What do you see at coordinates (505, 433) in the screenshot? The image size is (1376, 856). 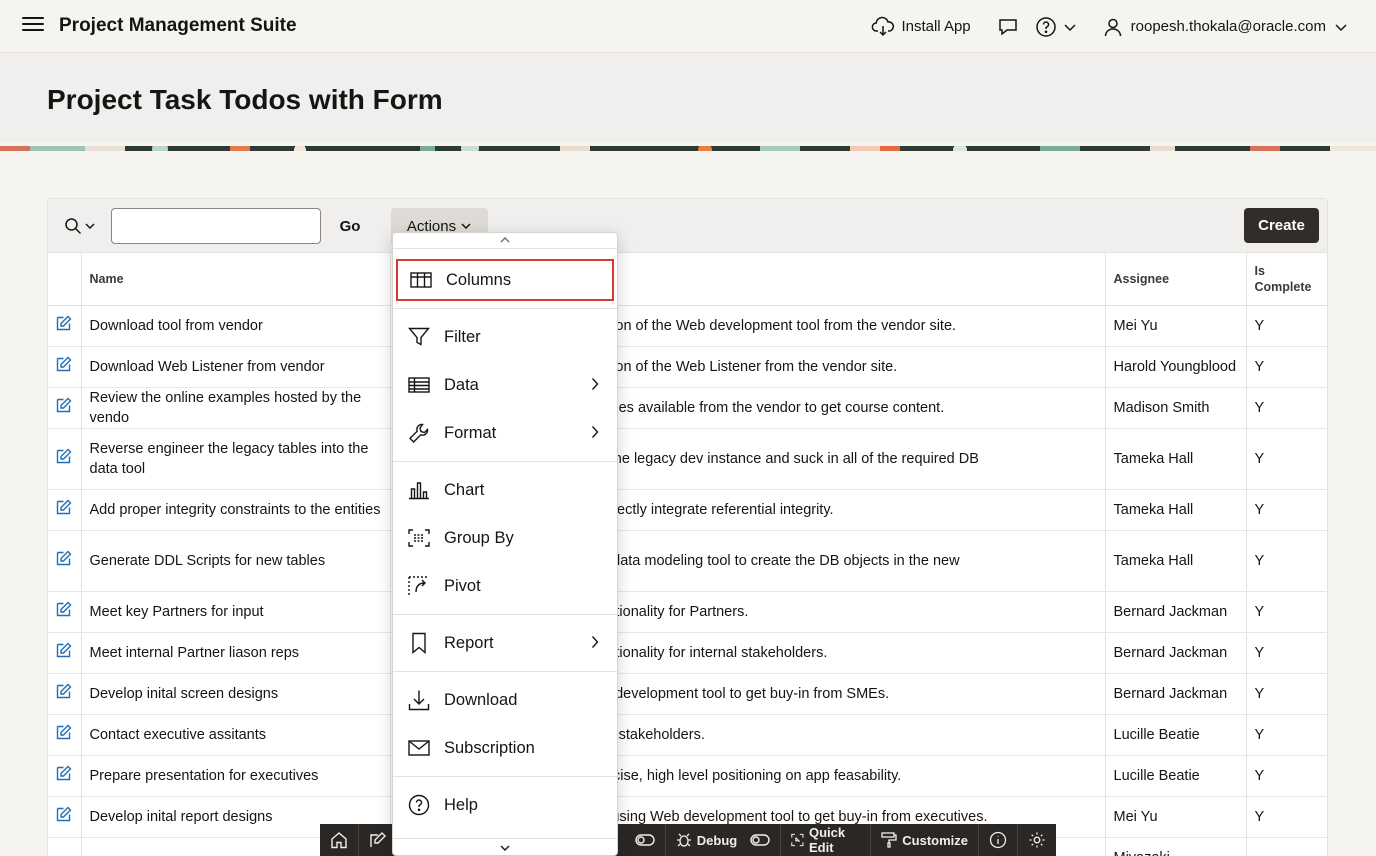 I see `menu-item-format: Format` at bounding box center [505, 433].